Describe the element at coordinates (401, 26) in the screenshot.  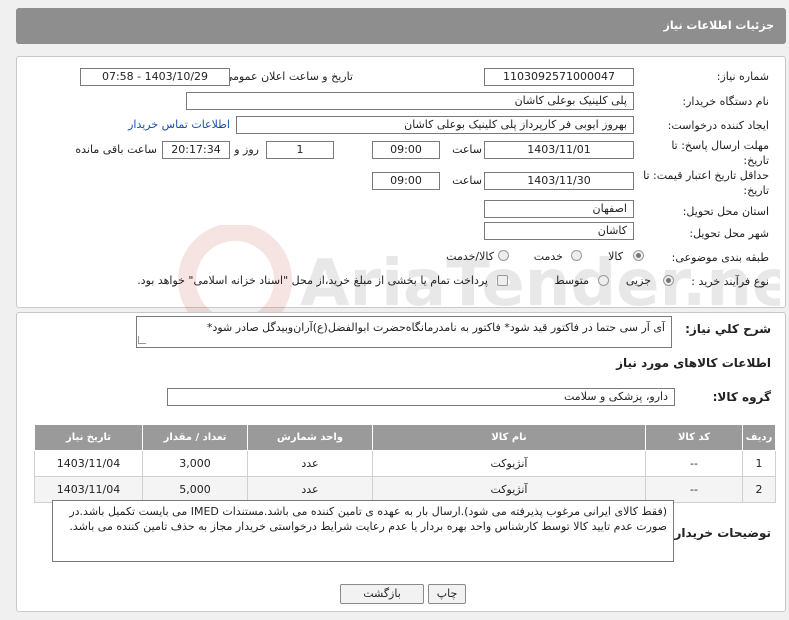
I see `page-header: جزئیات اطلاعات نیاز` at that location.